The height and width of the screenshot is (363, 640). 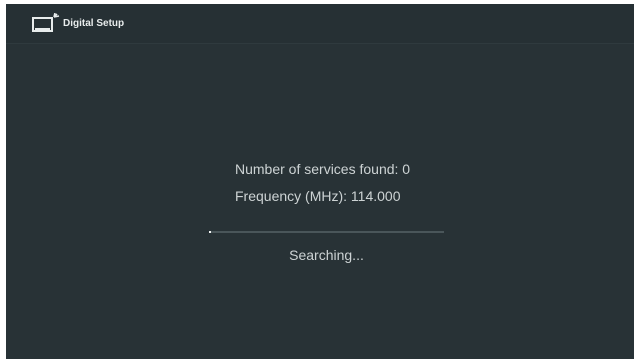 What do you see at coordinates (94, 23) in the screenshot?
I see `header-title: Digital Setup` at bounding box center [94, 23].